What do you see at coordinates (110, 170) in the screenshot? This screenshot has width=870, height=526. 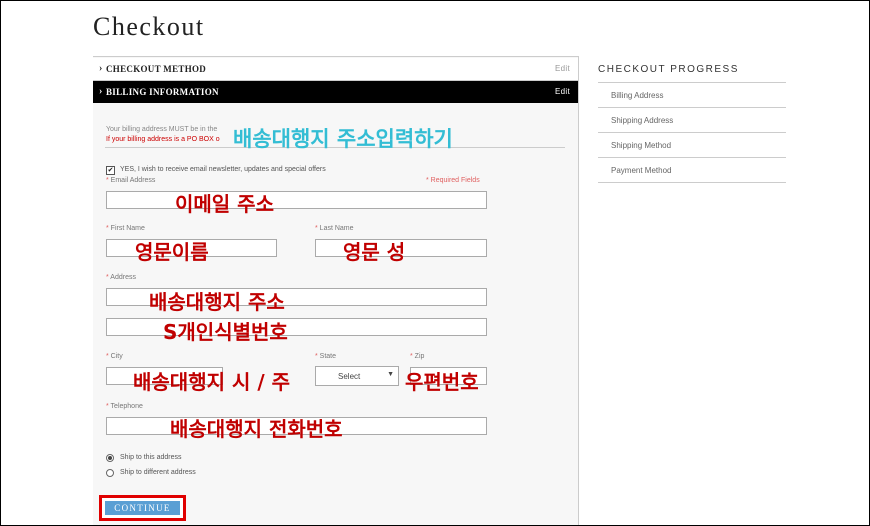 I see `newsletter-checkbox: ✔` at bounding box center [110, 170].